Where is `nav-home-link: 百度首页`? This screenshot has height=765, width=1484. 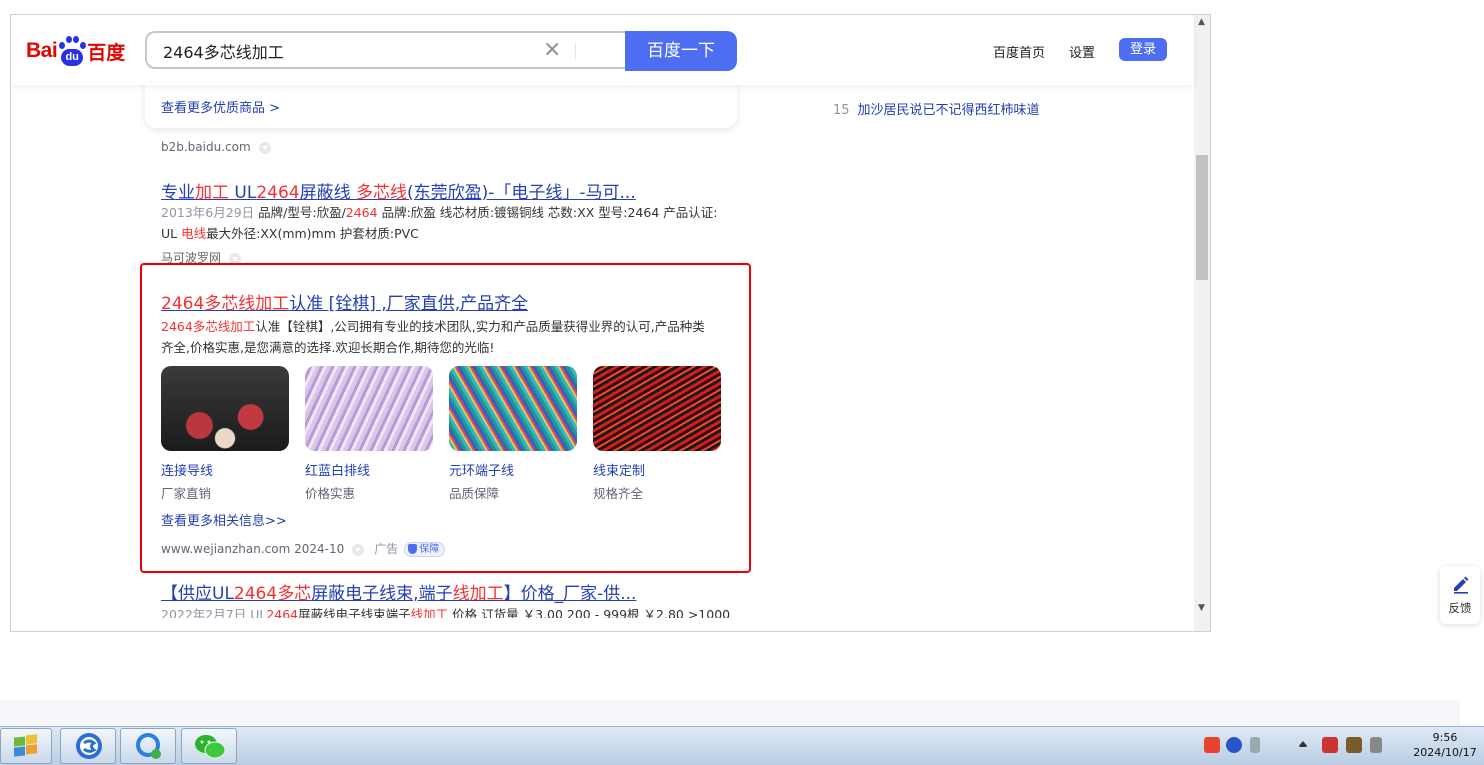 nav-home-link: 百度首页 is located at coordinates (1019, 51).